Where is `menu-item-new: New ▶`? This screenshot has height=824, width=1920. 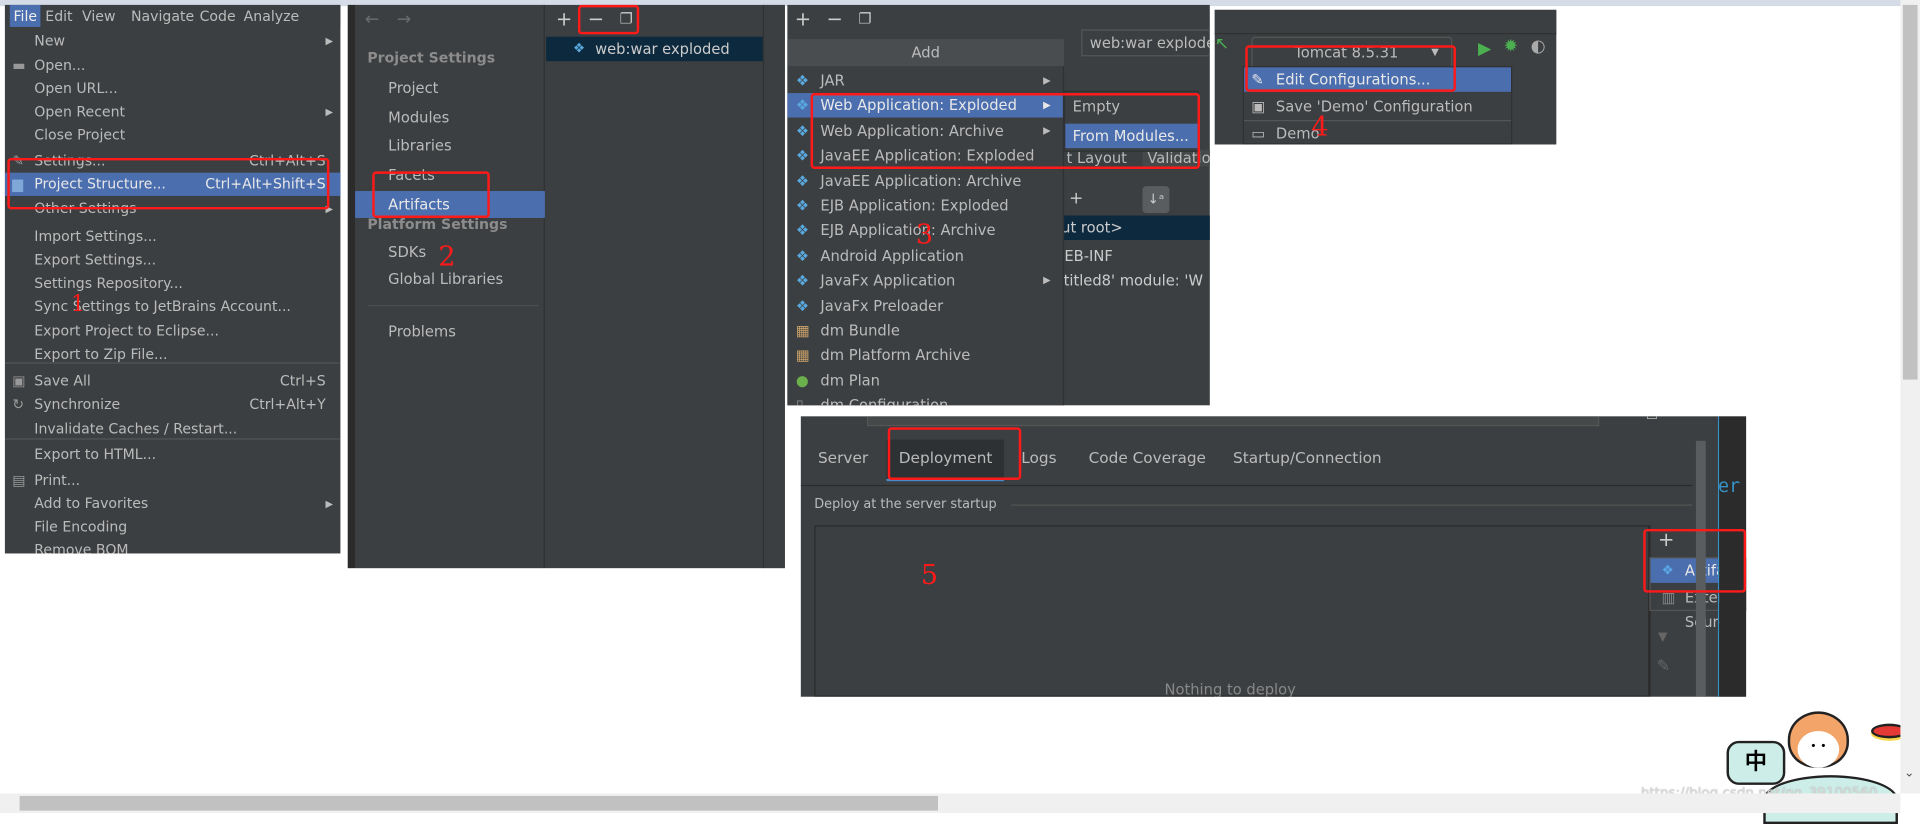 menu-item-new: New ▶ is located at coordinates (173, 40).